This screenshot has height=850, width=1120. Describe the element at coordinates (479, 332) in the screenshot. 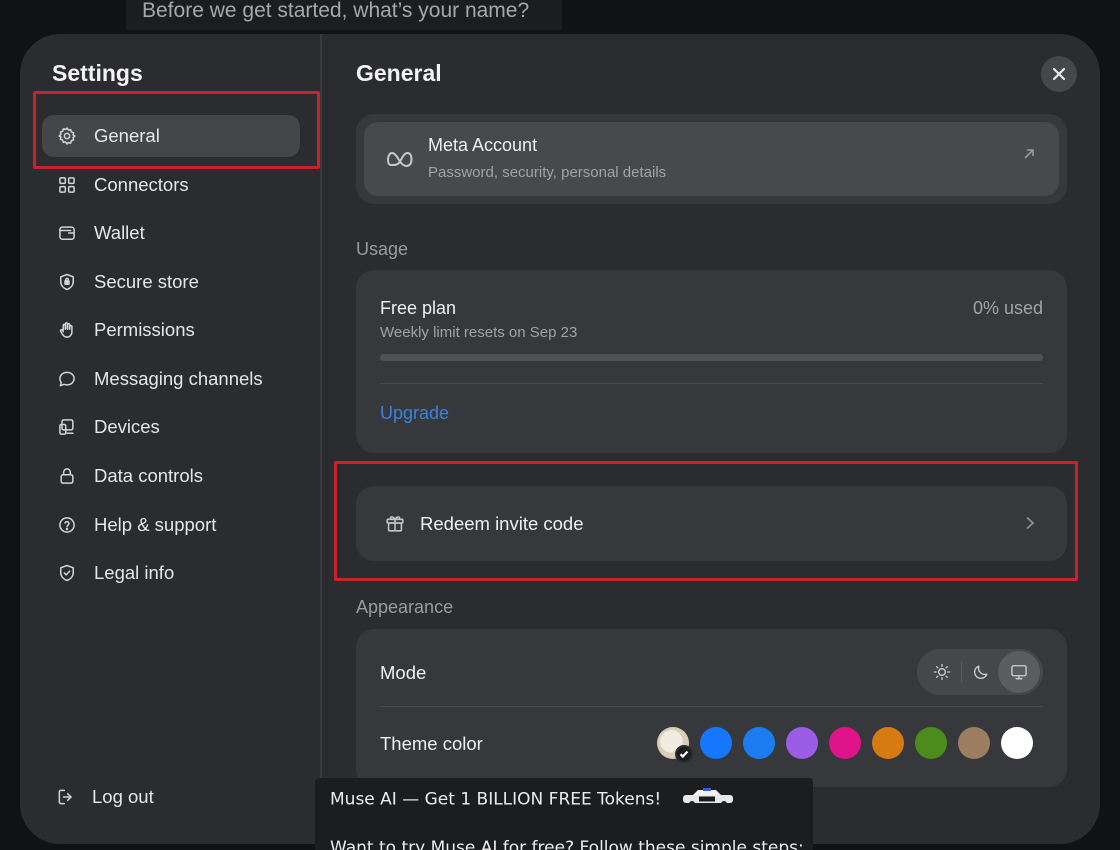

I see `plan-reset-text: Weekly limit resets on Sep 23` at that location.